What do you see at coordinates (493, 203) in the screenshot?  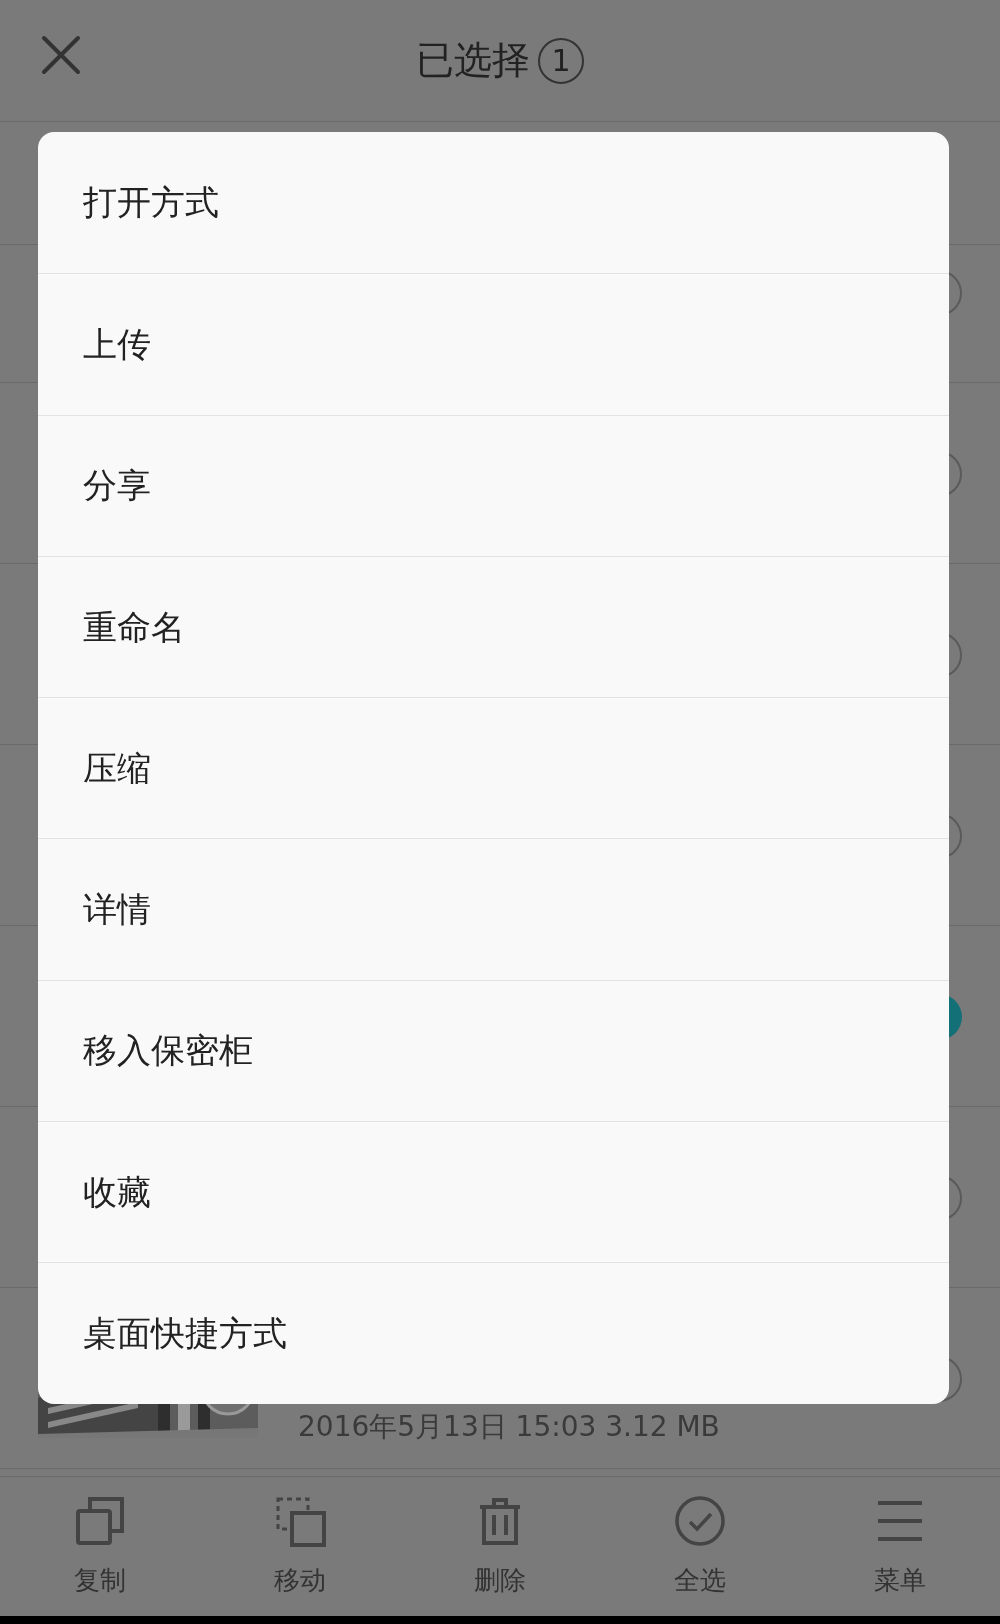 I see `menu-item: 打开方式` at bounding box center [493, 203].